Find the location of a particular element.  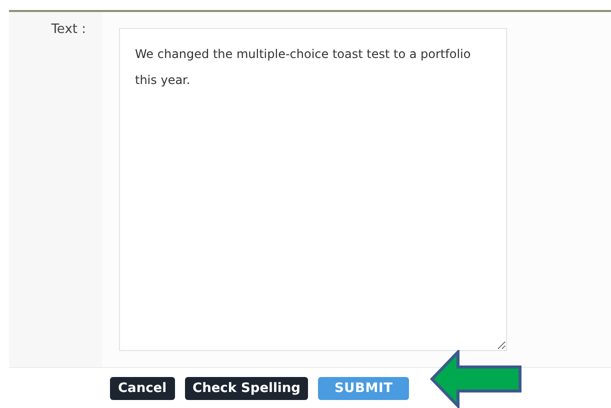

field-label: Text : is located at coordinates (68, 30).